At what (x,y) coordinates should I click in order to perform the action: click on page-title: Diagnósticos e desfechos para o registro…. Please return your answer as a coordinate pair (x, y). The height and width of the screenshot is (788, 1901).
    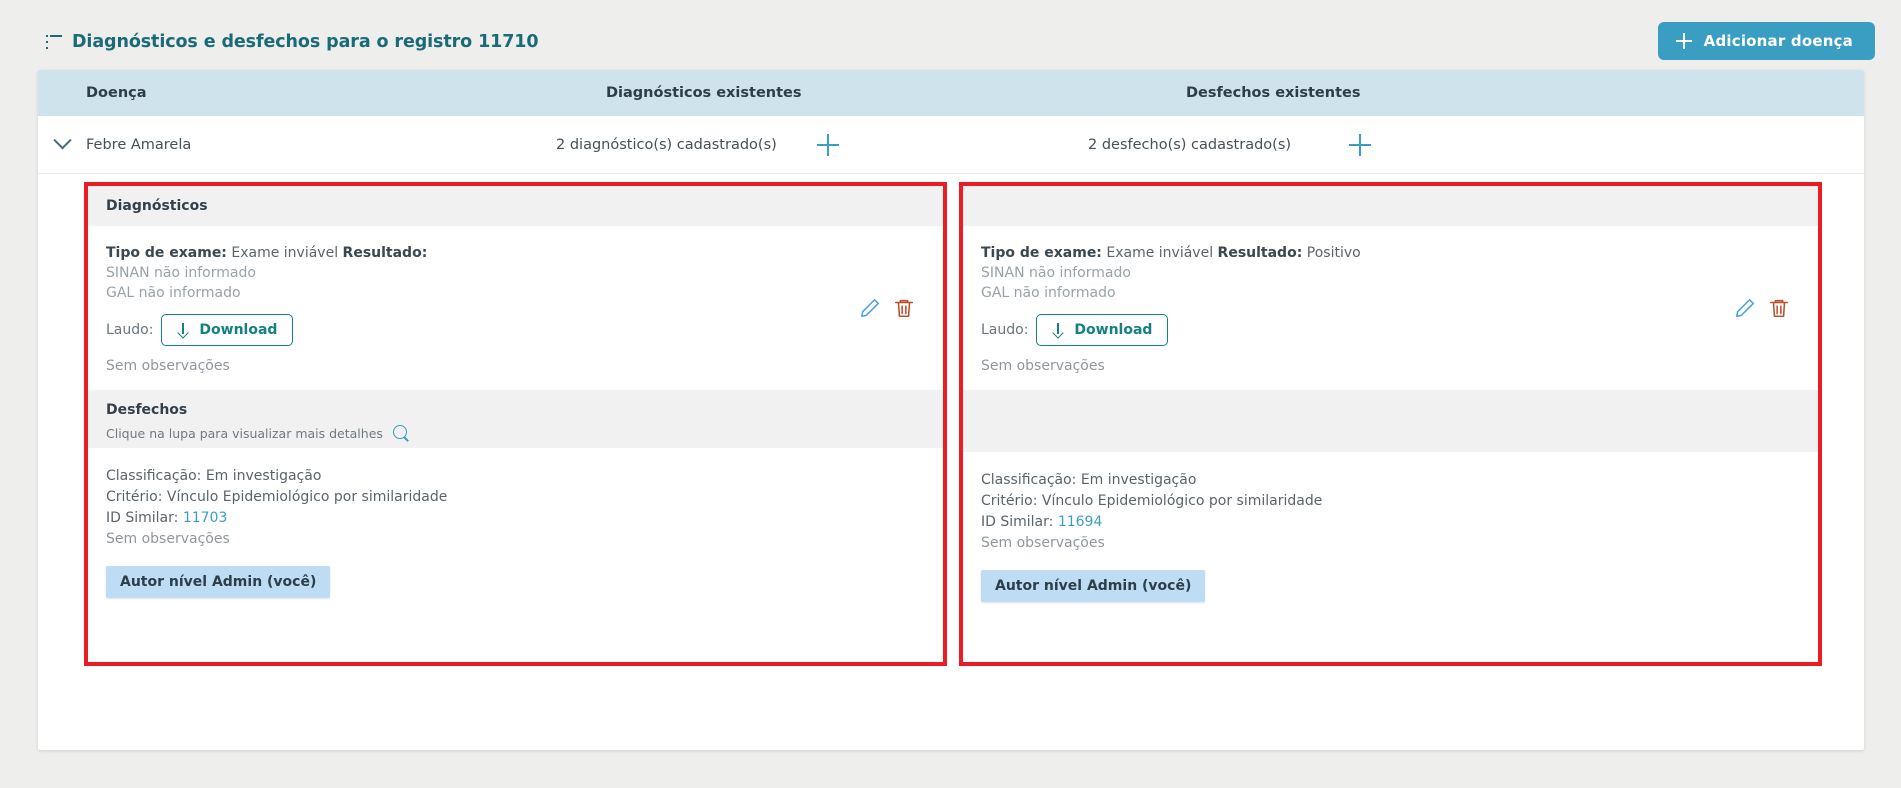
    Looking at the image, I should click on (292, 42).